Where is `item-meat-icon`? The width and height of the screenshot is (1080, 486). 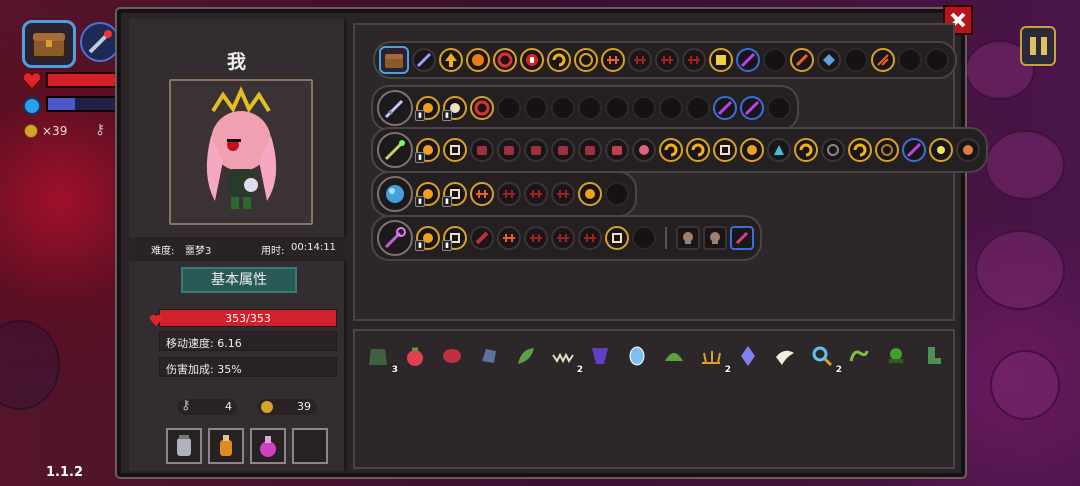 item-meat-icon is located at coordinates (452, 356).